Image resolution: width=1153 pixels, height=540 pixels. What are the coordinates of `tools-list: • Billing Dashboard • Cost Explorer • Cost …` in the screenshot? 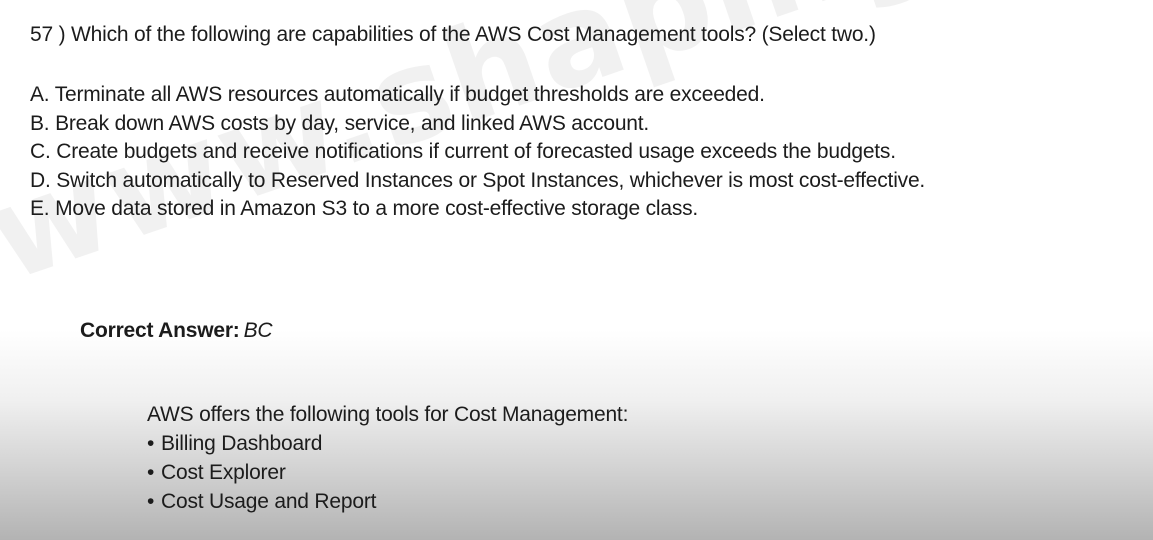 It's located at (387, 472).